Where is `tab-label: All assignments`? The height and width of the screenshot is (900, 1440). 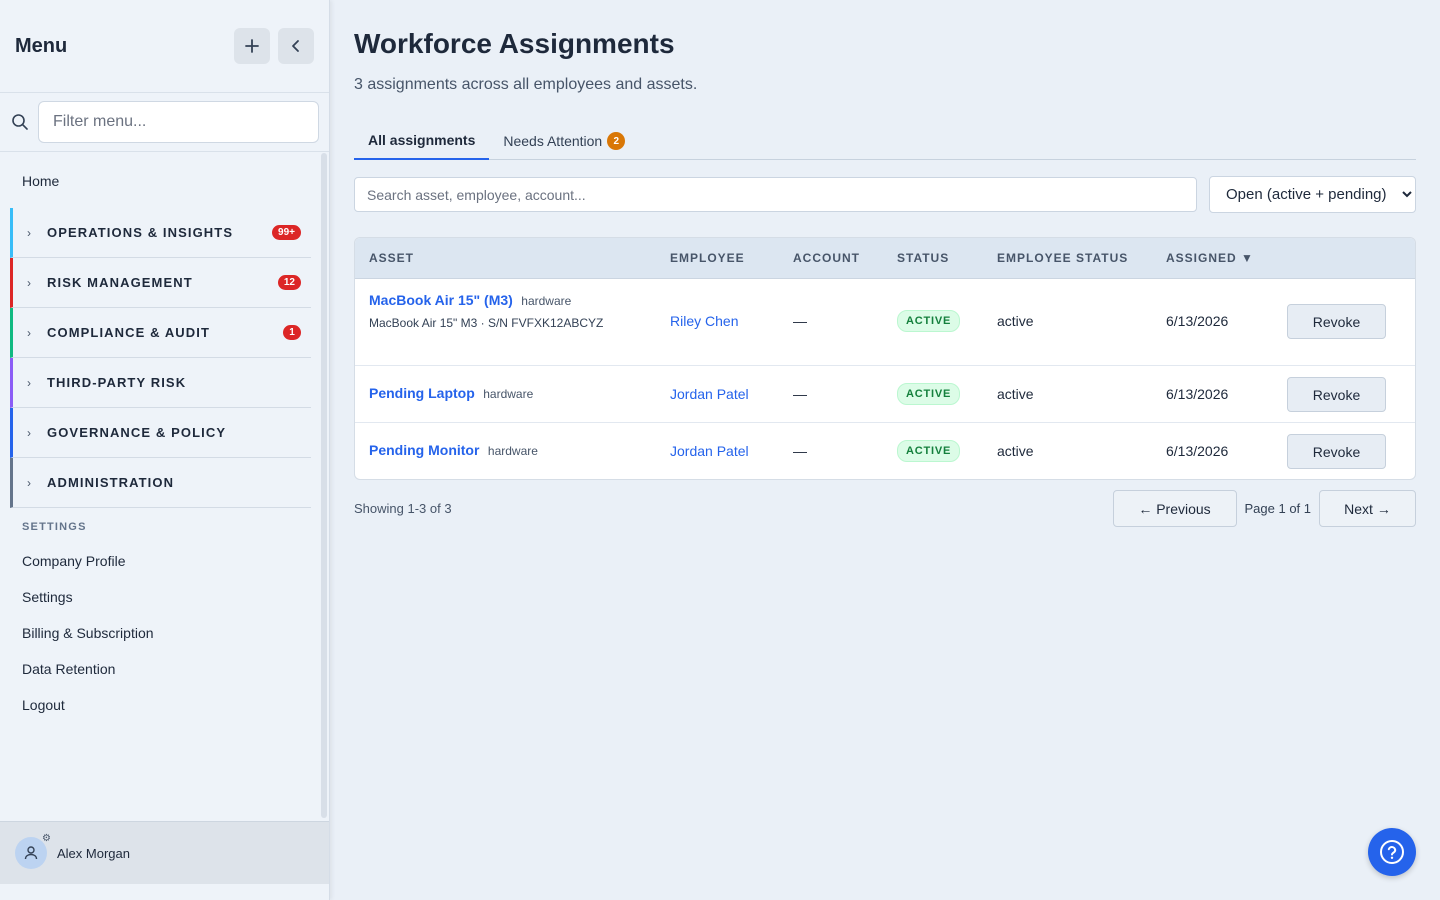
tab-label: All assignments is located at coordinates (422, 140).